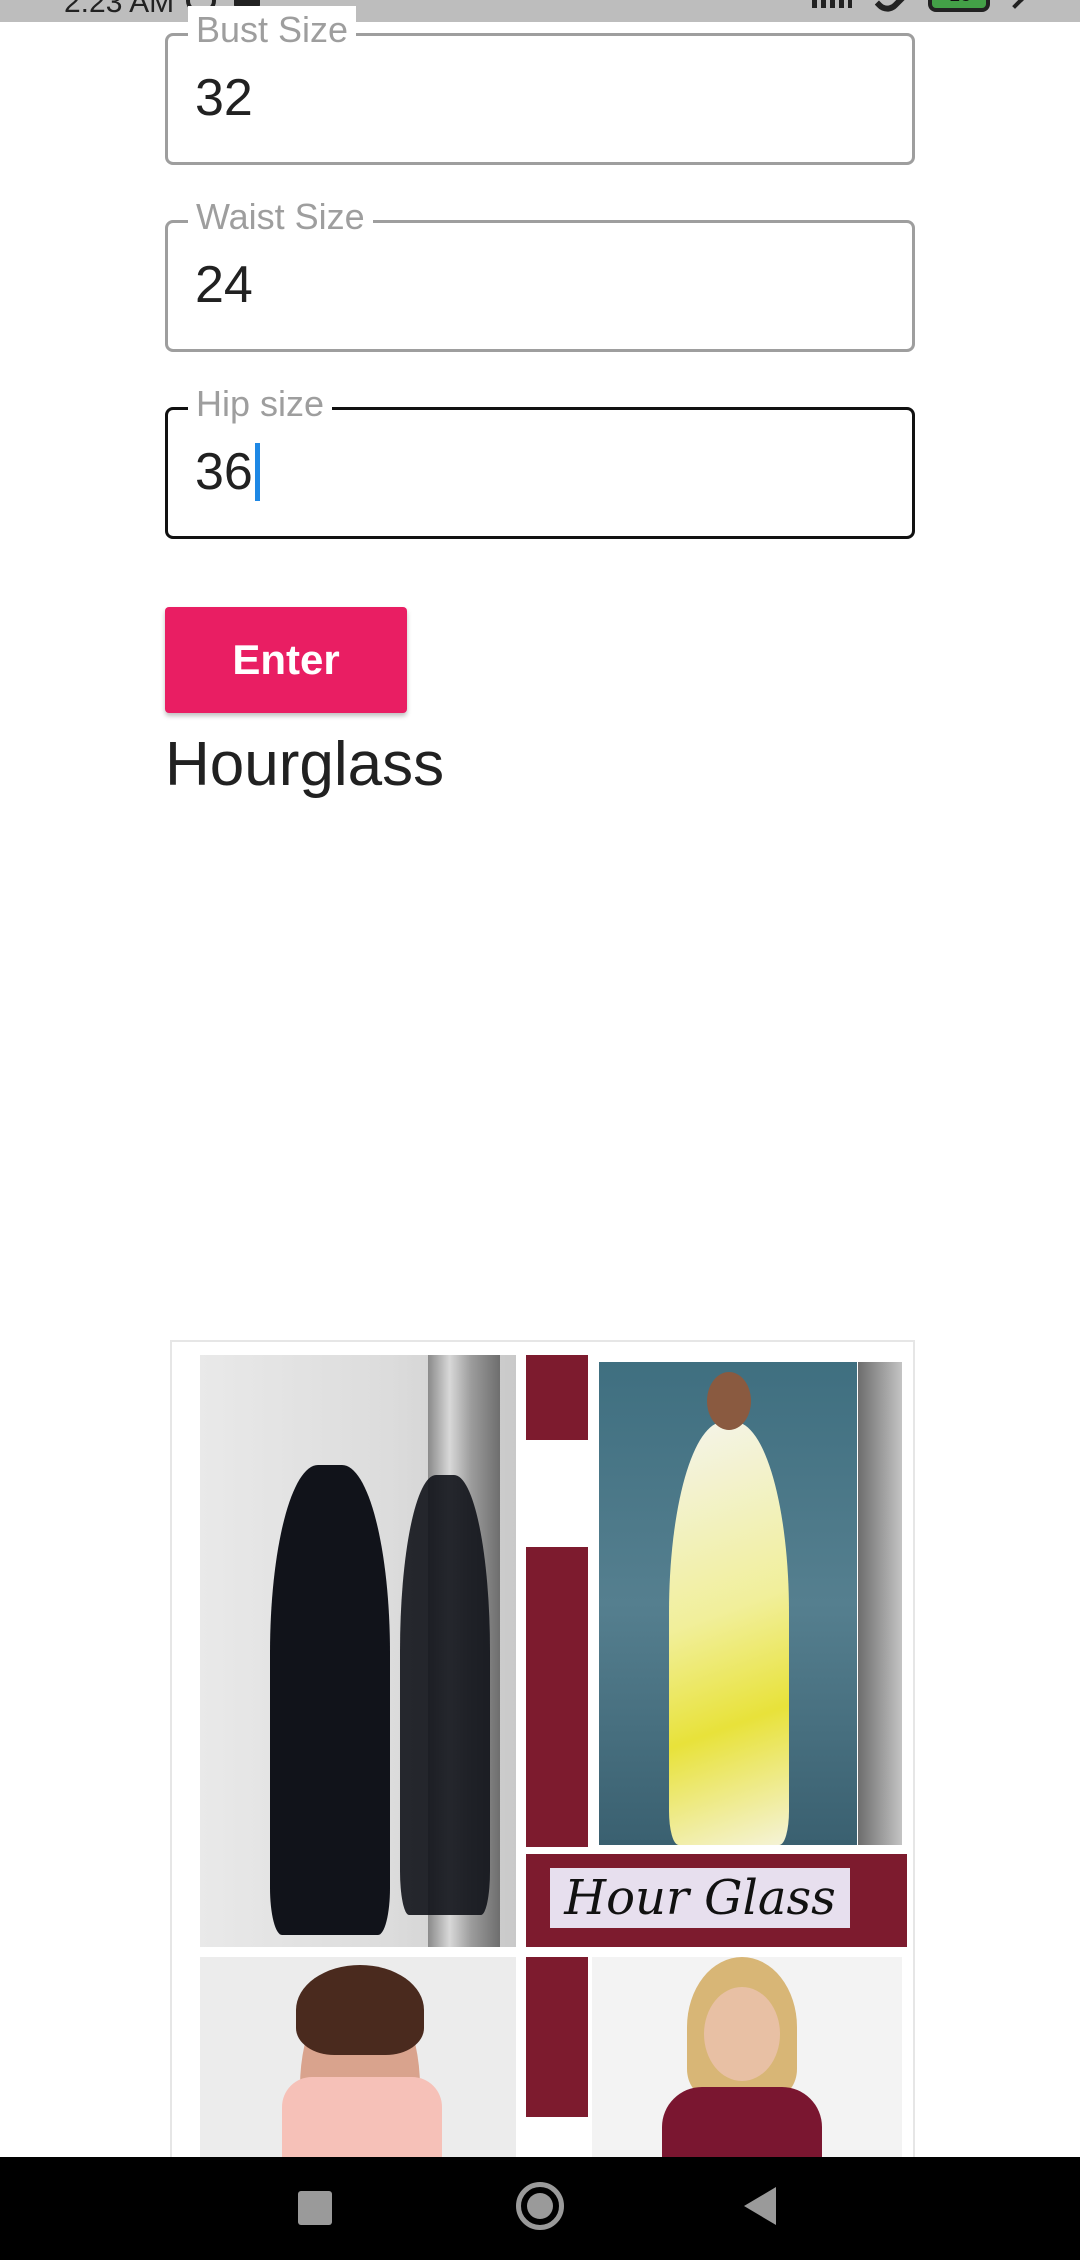 This screenshot has height=2260, width=1080. I want to click on bust-size-input: 32, so click(224, 98).